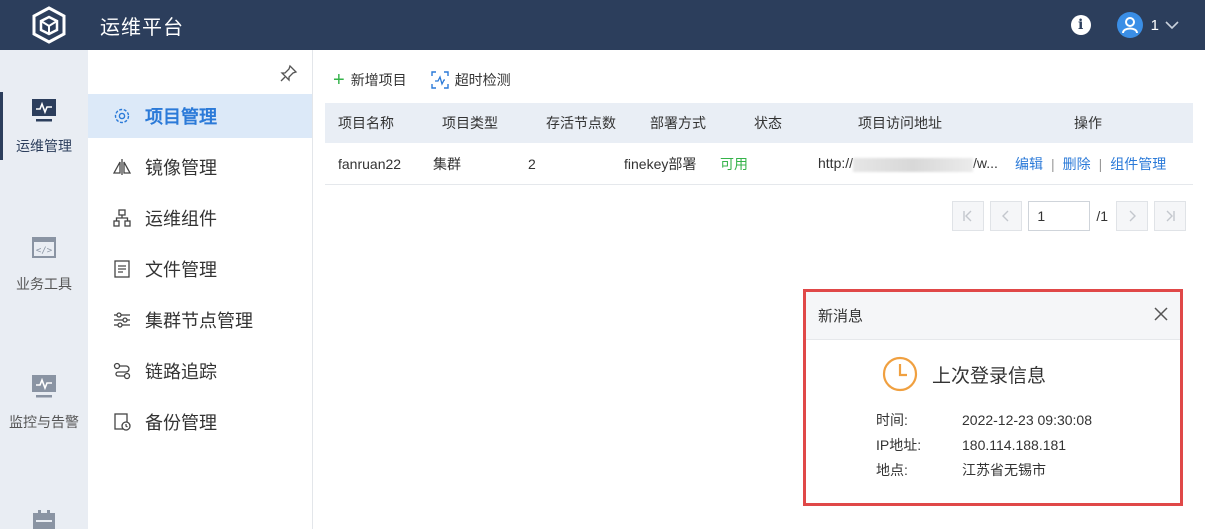 The image size is (1205, 529). Describe the element at coordinates (836, 163) in the screenshot. I see `url-prefix: http://` at that location.